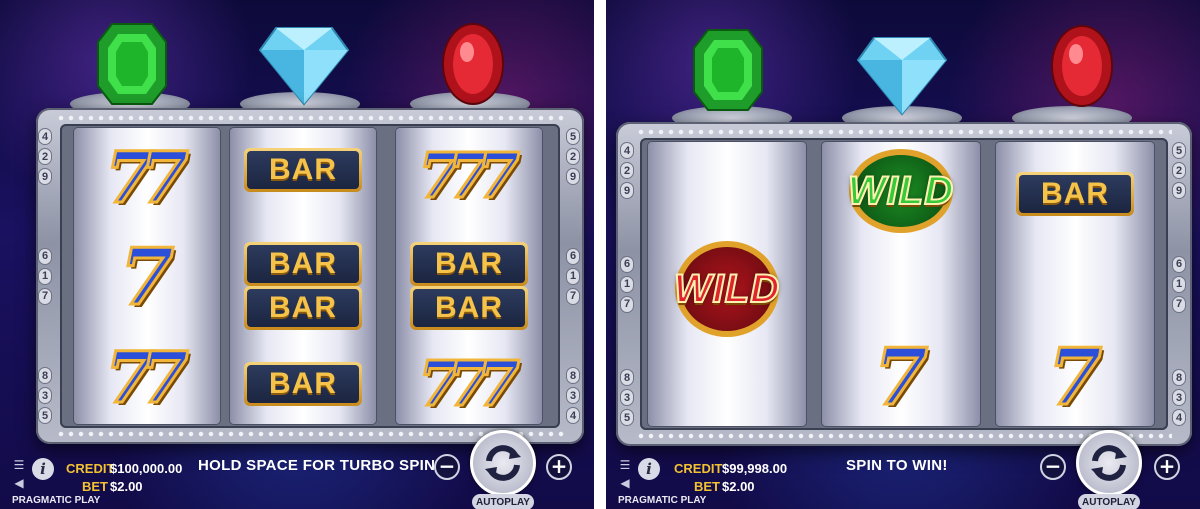 This screenshot has height=509, width=1200. I want to click on reel-3: 7 7 7 BAR BAR 7 7 7, so click(469, 276).